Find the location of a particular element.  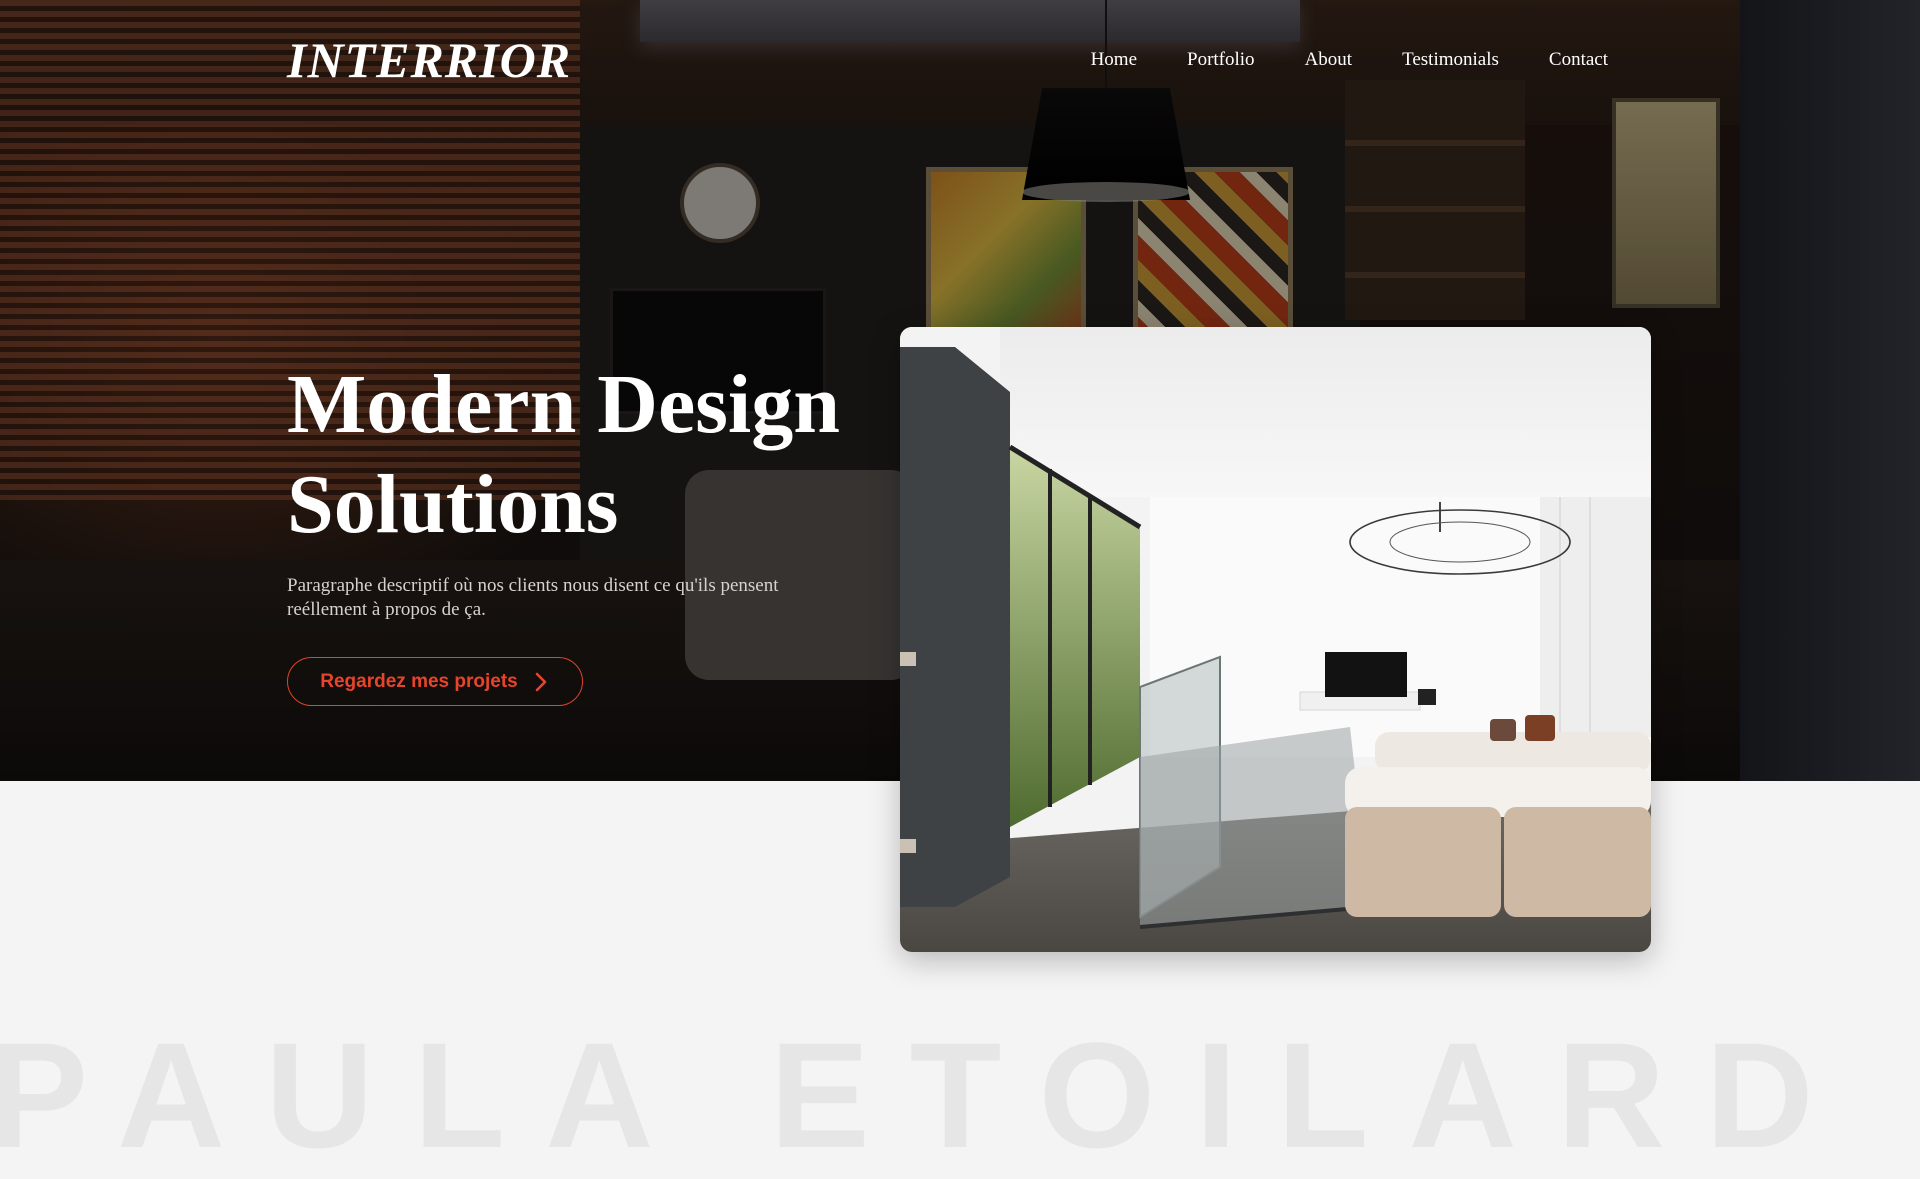

hero-title-line2: Solutions is located at coordinates (453, 504).